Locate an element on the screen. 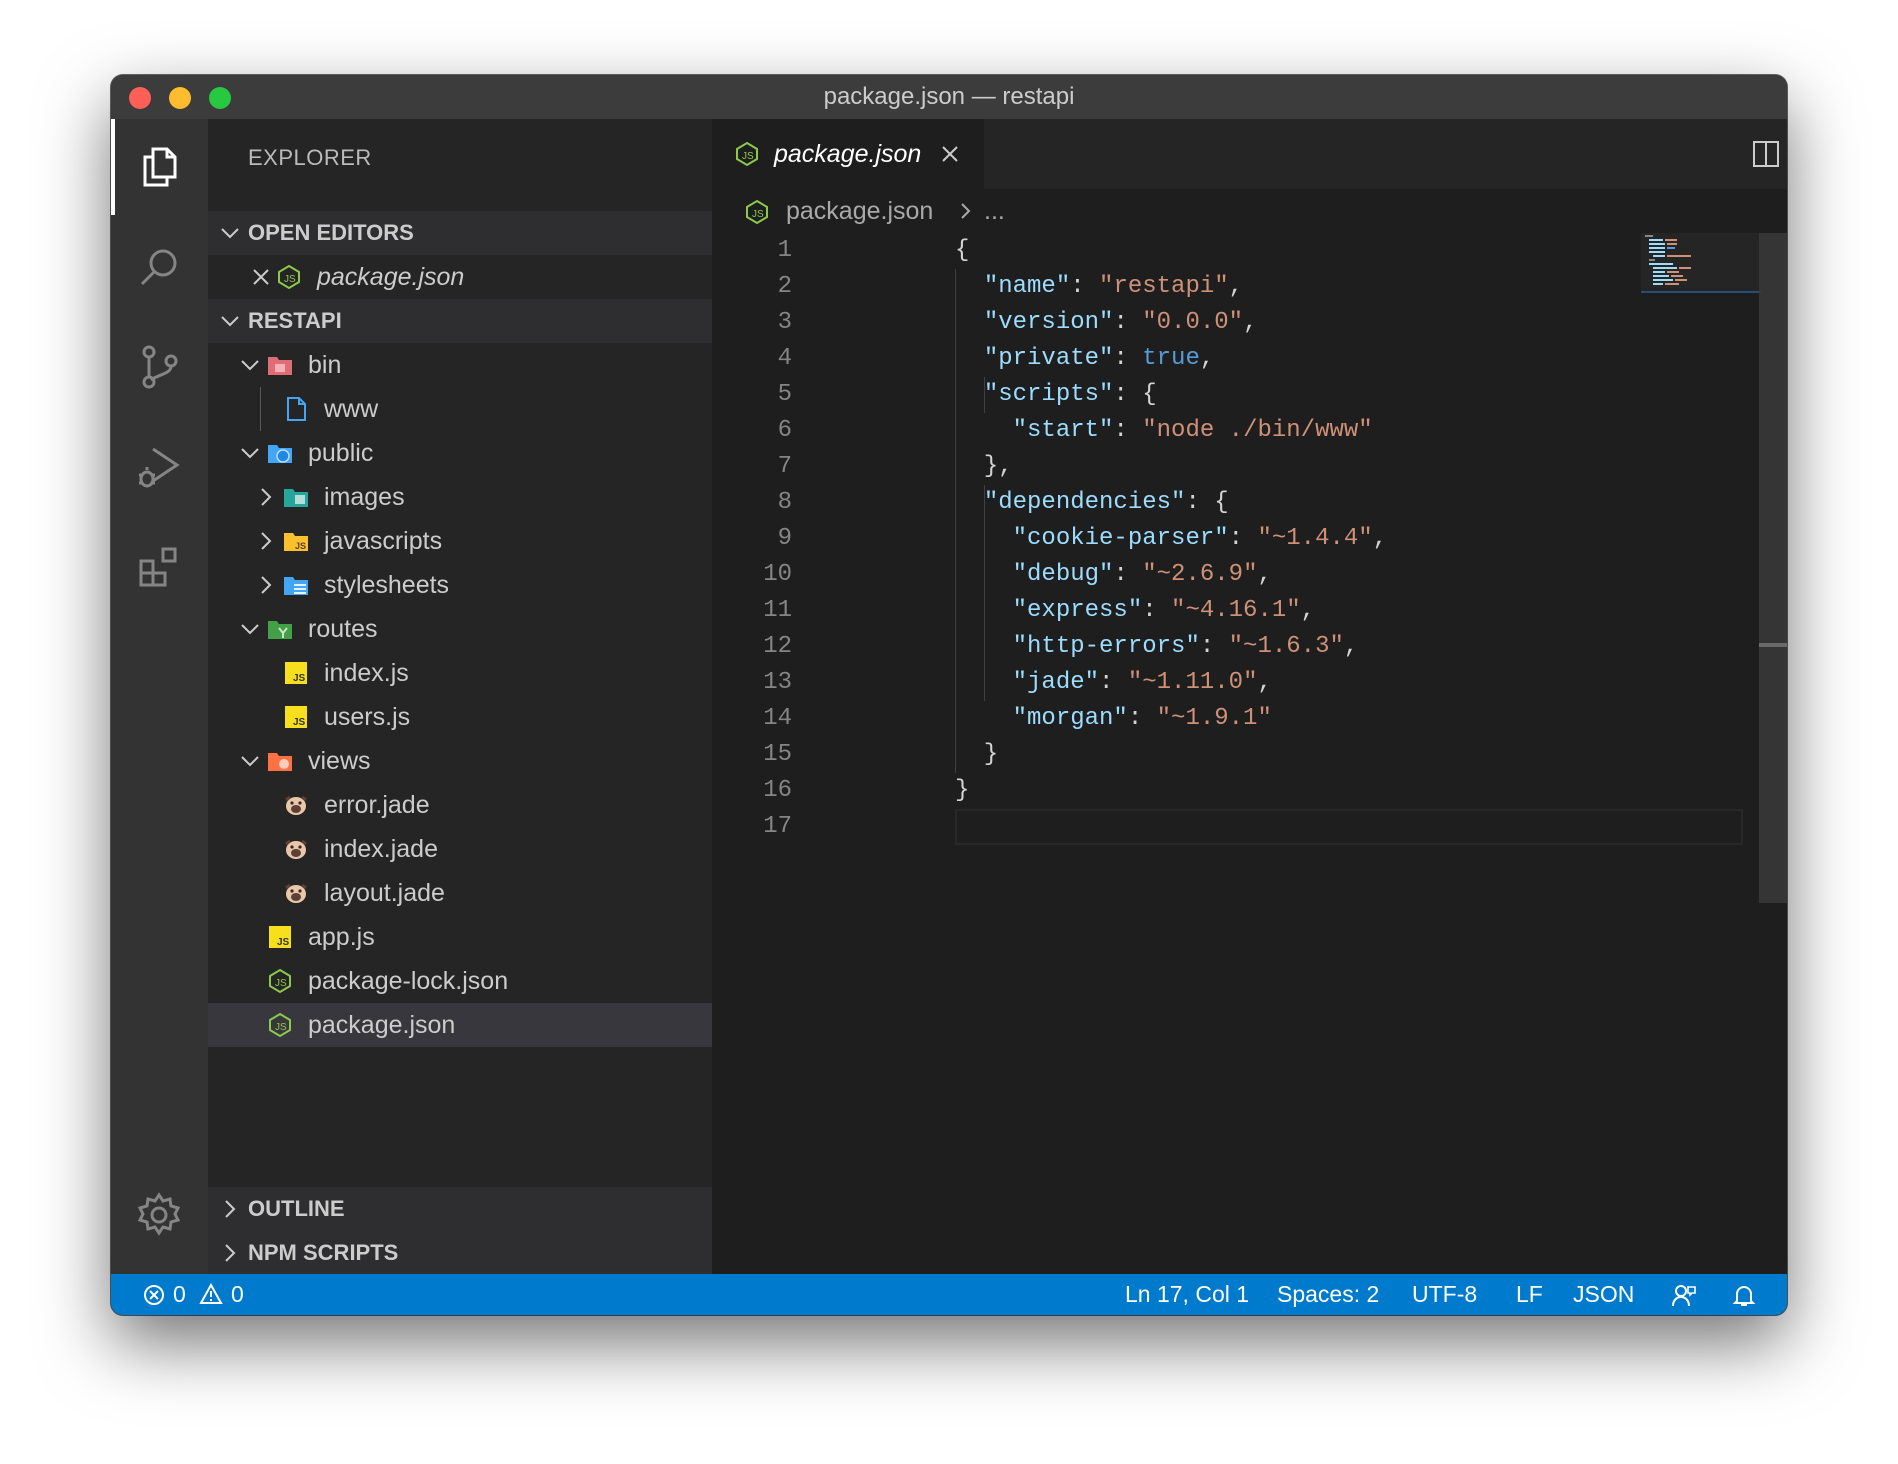 The image size is (1898, 1464). project-header: RESTAPI is located at coordinates (460, 321).